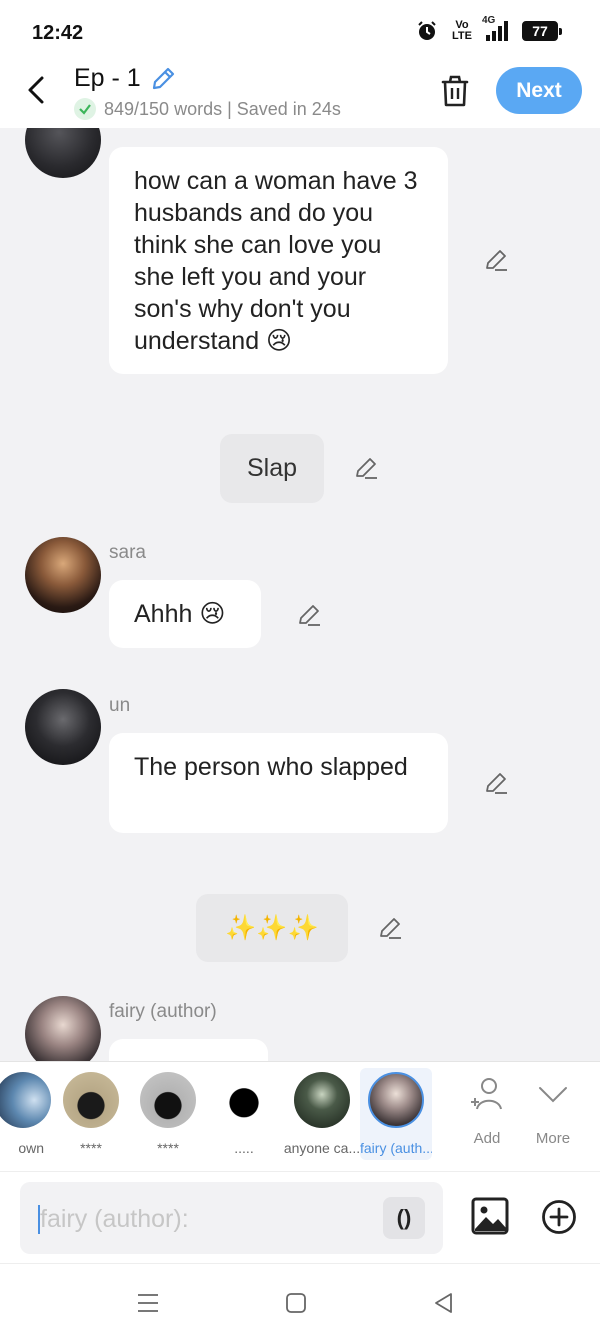 This screenshot has width=600, height=1337. I want to click on network-type: 4G, so click(489, 20).